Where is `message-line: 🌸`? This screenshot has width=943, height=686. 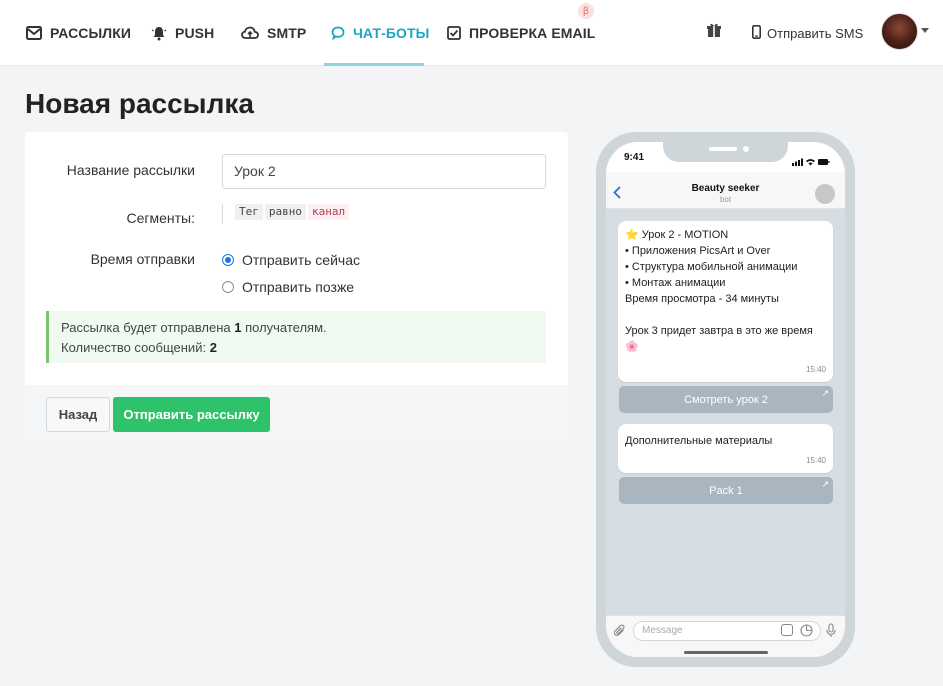
message-line: 🌸 is located at coordinates (632, 347).